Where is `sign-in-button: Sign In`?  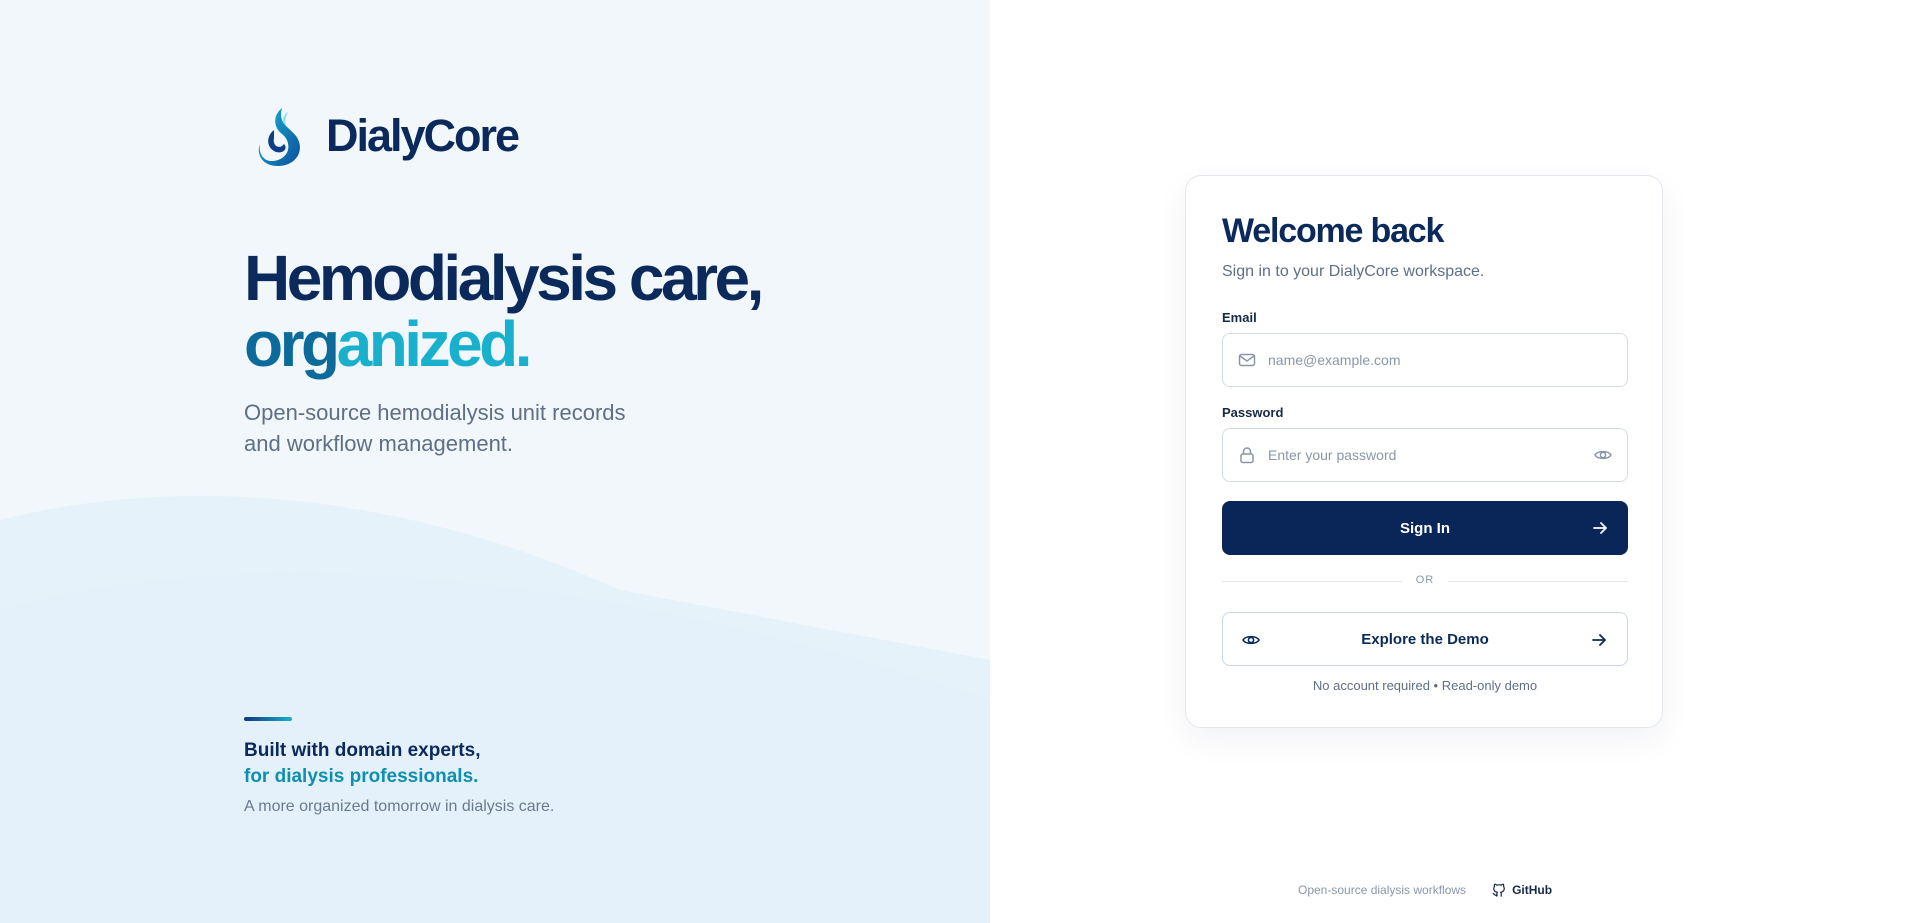
sign-in-button: Sign In is located at coordinates (1425, 528).